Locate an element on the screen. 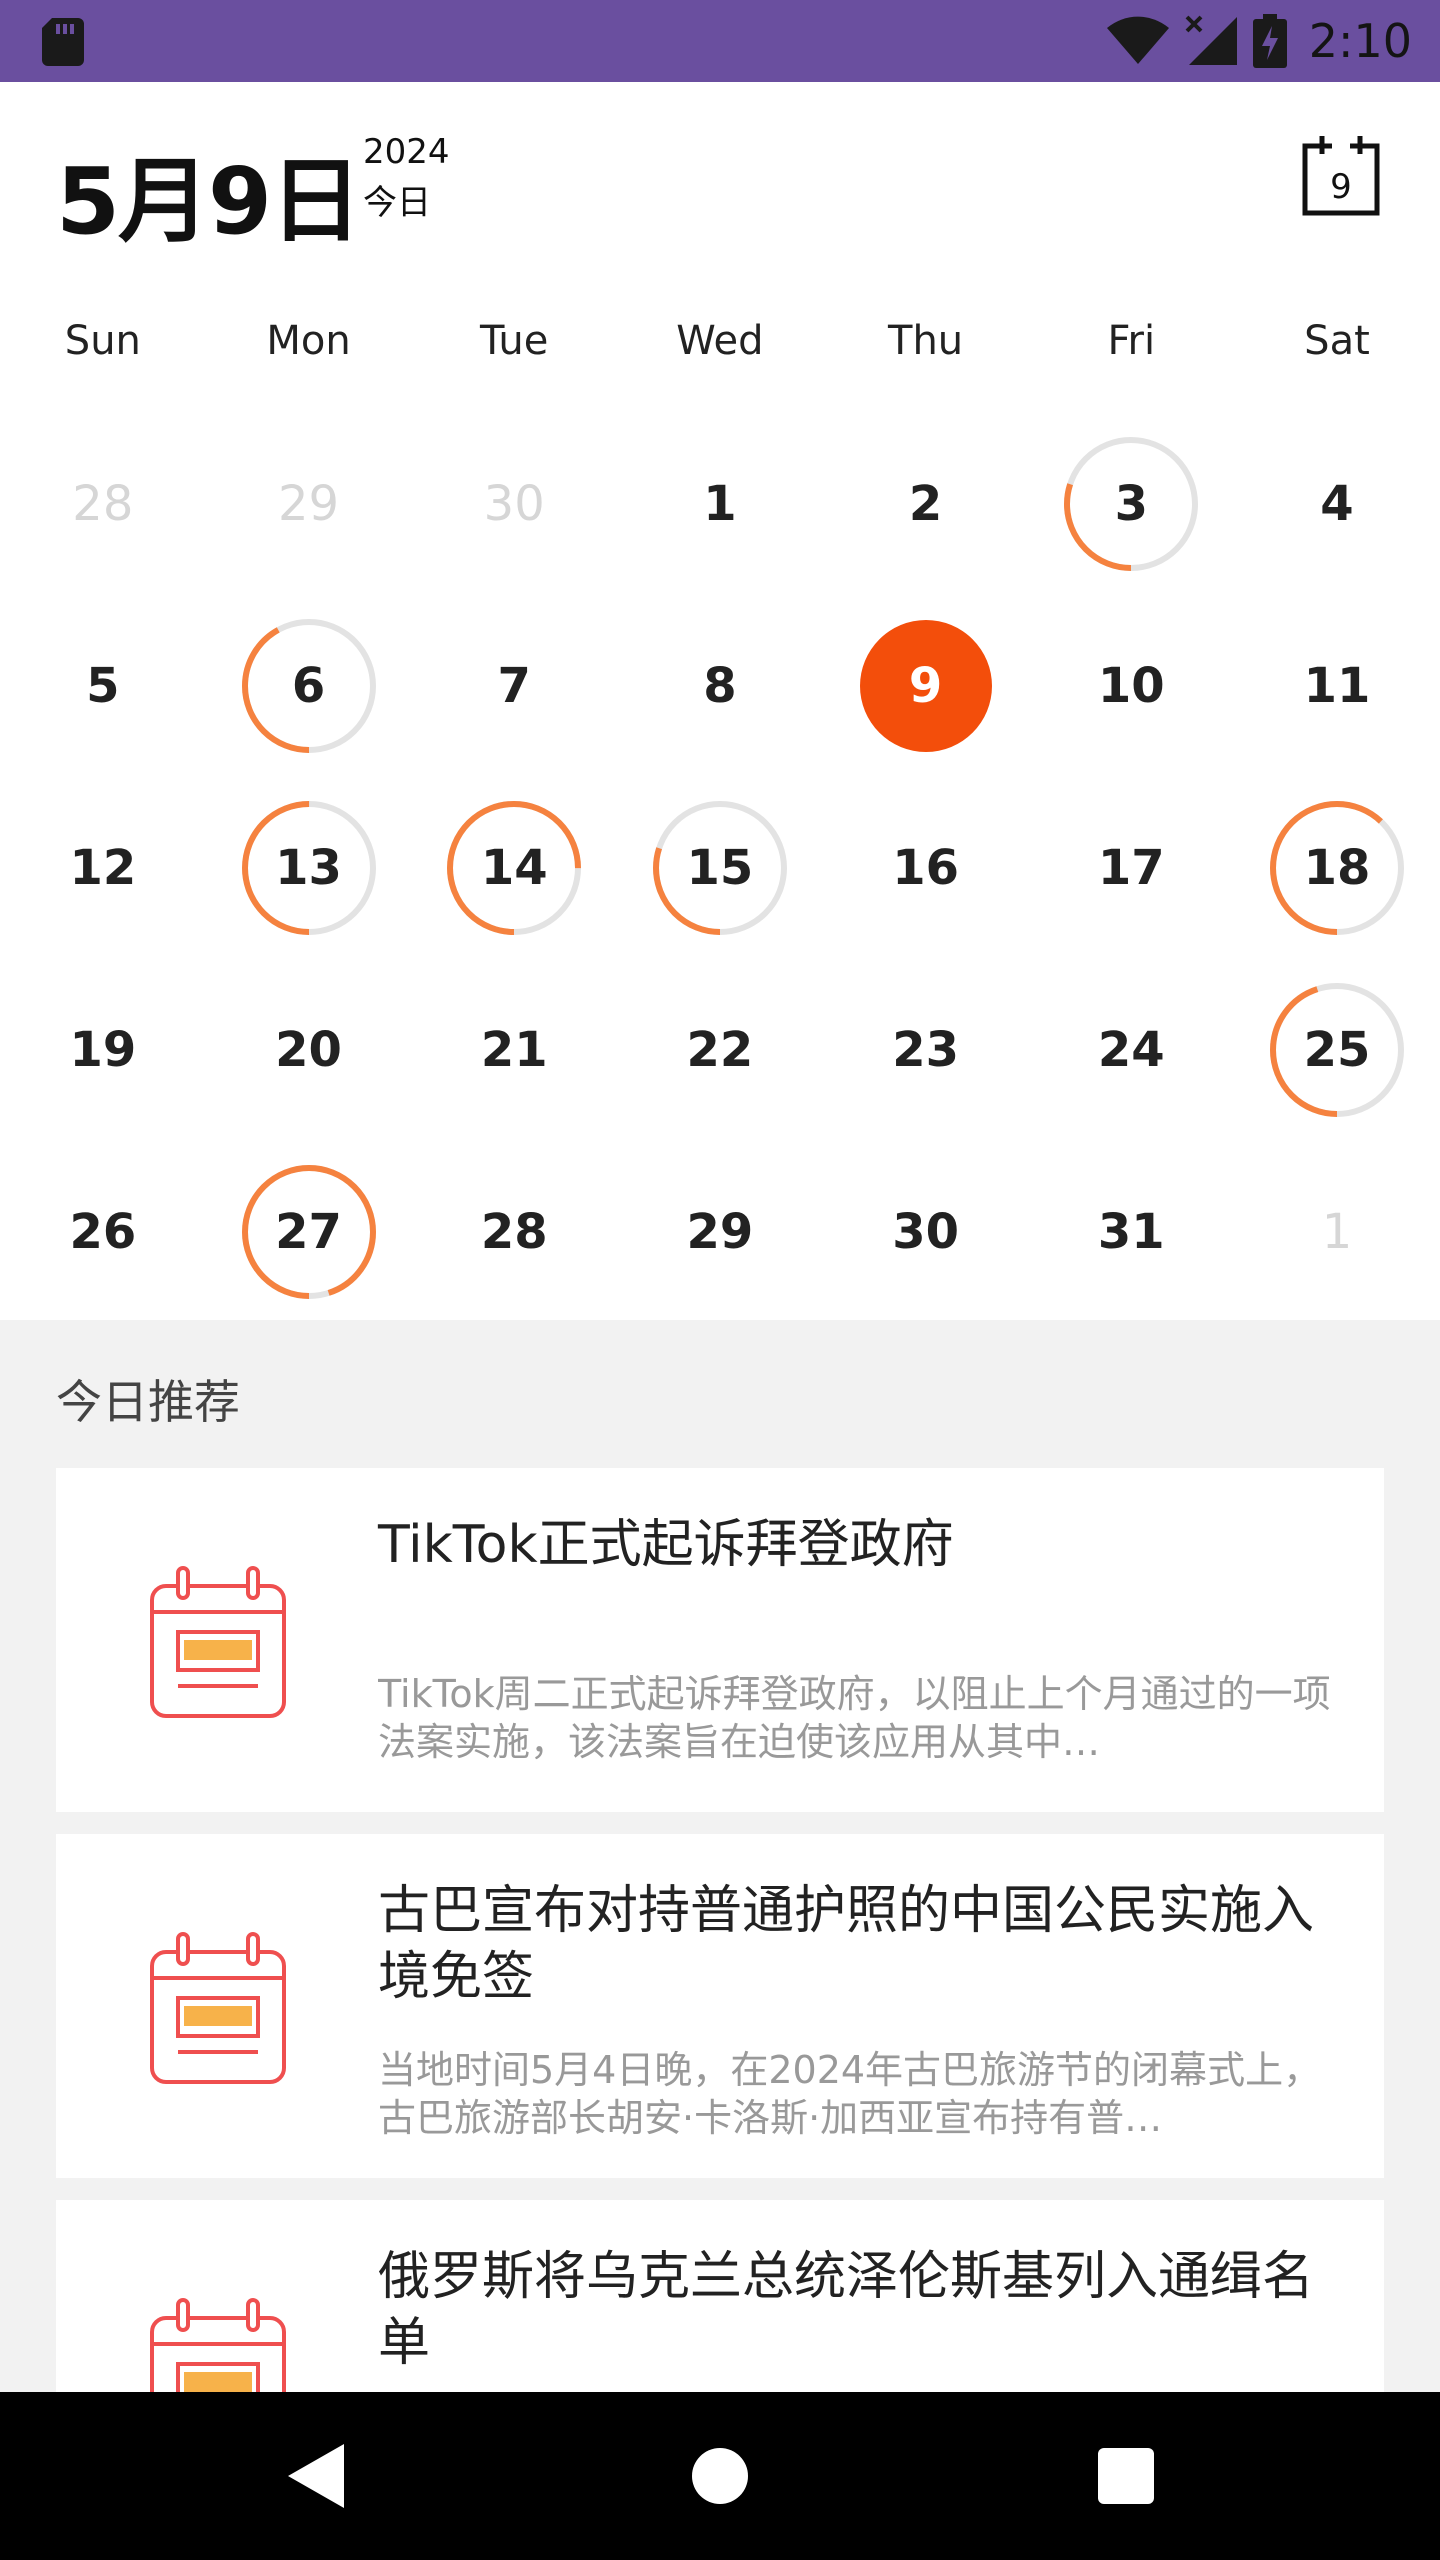 Image resolution: width=1440 pixels, height=2560 pixels. day-number: 10 is located at coordinates (1131, 686).